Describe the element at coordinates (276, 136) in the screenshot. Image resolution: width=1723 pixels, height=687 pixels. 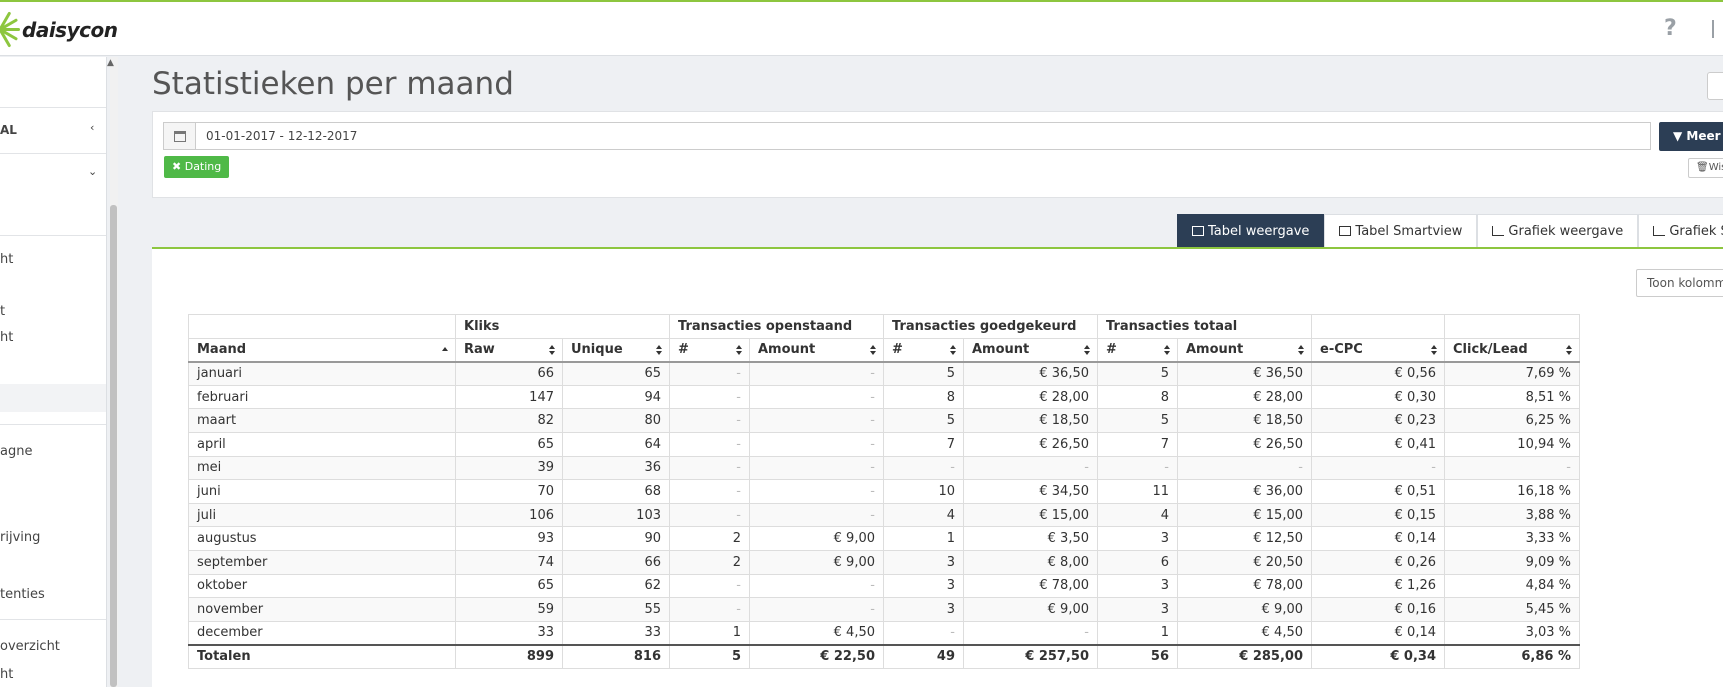
I see `date-range-value: 01-01-2017 - 12-12-2017` at that location.